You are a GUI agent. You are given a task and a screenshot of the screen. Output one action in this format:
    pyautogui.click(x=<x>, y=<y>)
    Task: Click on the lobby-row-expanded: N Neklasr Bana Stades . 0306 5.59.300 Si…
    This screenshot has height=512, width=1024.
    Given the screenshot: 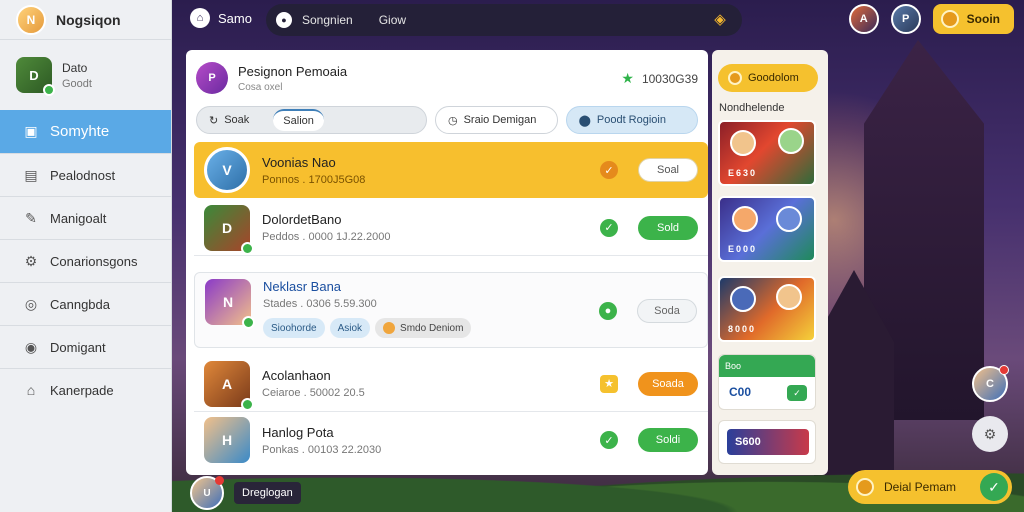 What is the action you would take?
    pyautogui.click(x=451, y=310)
    